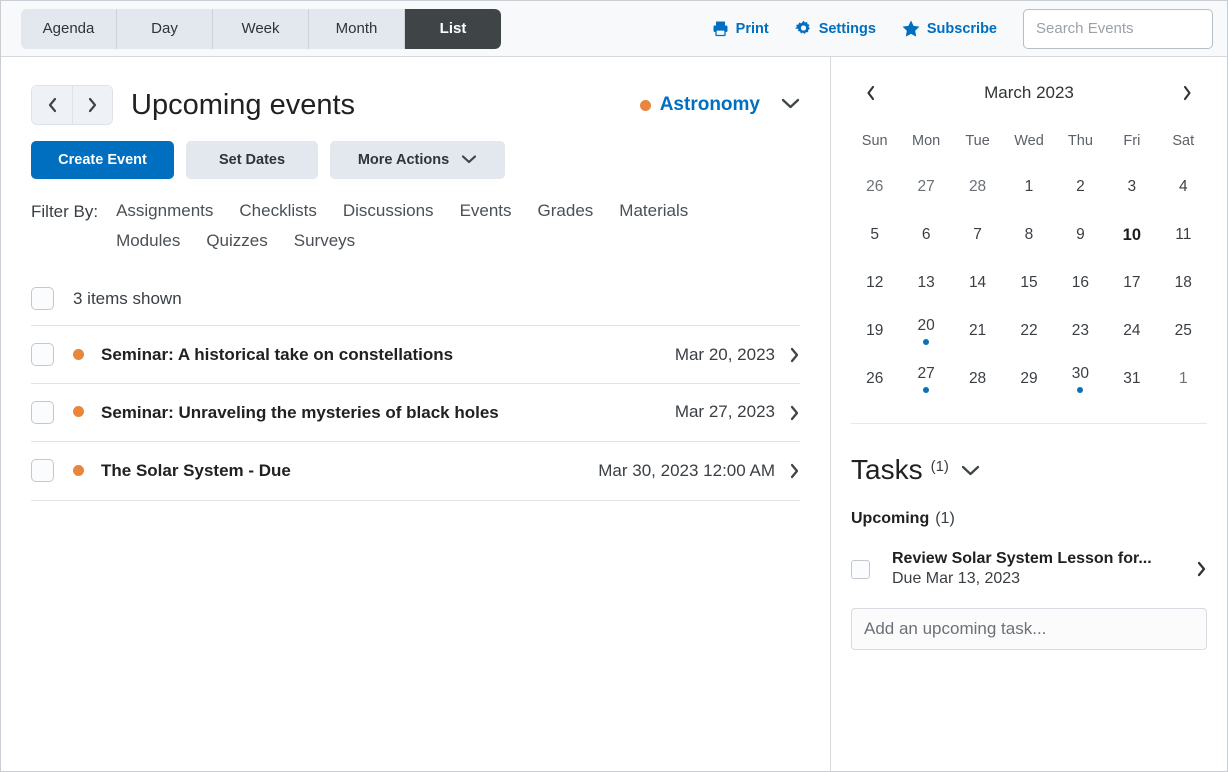  I want to click on search-input, so click(1132, 28).